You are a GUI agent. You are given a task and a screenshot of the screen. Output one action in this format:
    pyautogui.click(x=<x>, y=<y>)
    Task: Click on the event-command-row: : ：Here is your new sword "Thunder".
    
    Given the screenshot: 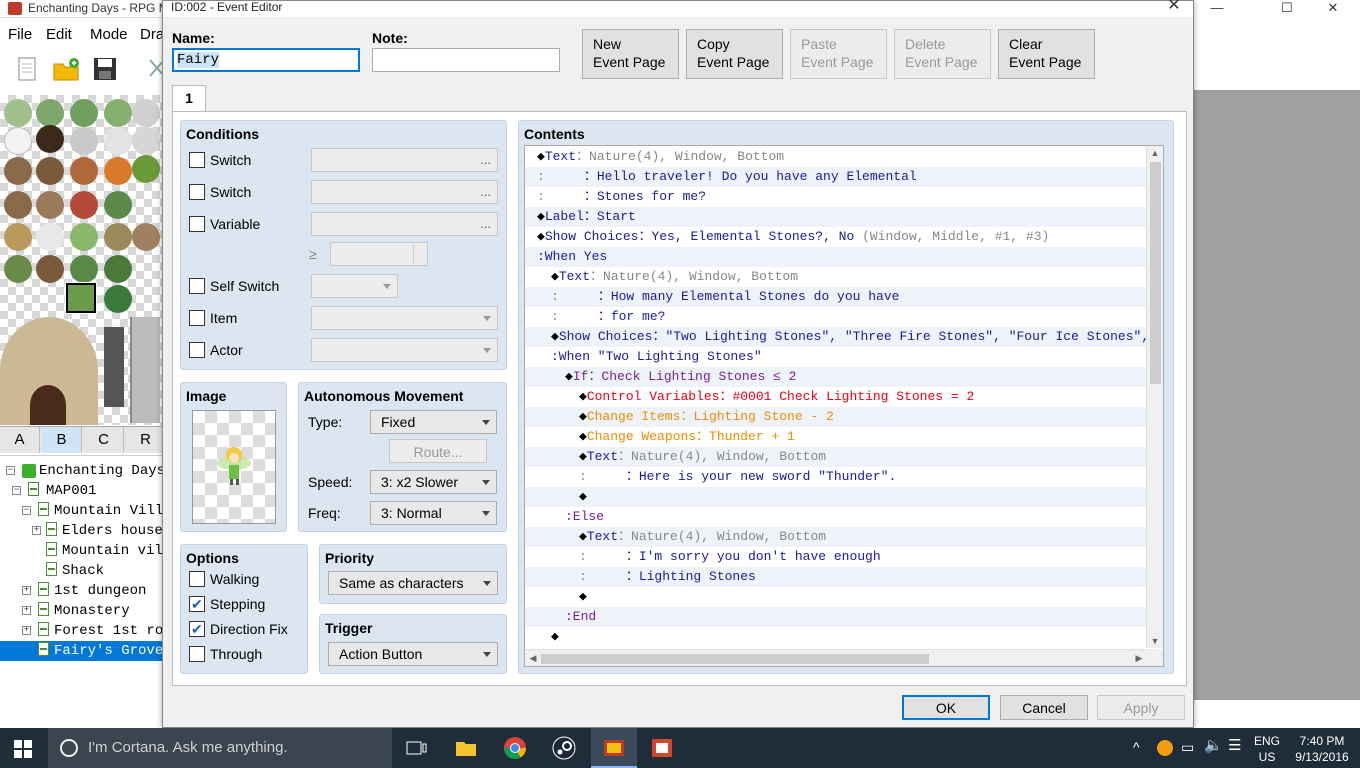 What is the action you would take?
    pyautogui.click(x=836, y=477)
    